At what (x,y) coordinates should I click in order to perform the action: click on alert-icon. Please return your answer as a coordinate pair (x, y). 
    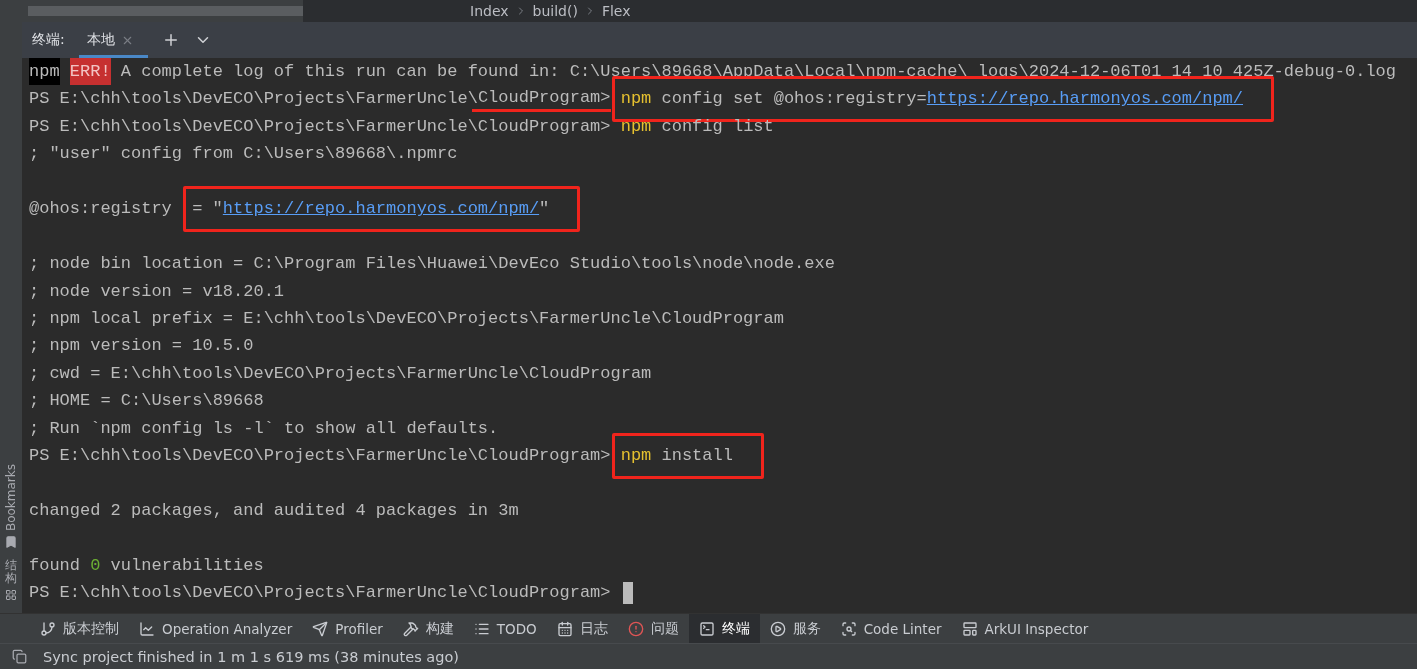
    Looking at the image, I should click on (635, 628).